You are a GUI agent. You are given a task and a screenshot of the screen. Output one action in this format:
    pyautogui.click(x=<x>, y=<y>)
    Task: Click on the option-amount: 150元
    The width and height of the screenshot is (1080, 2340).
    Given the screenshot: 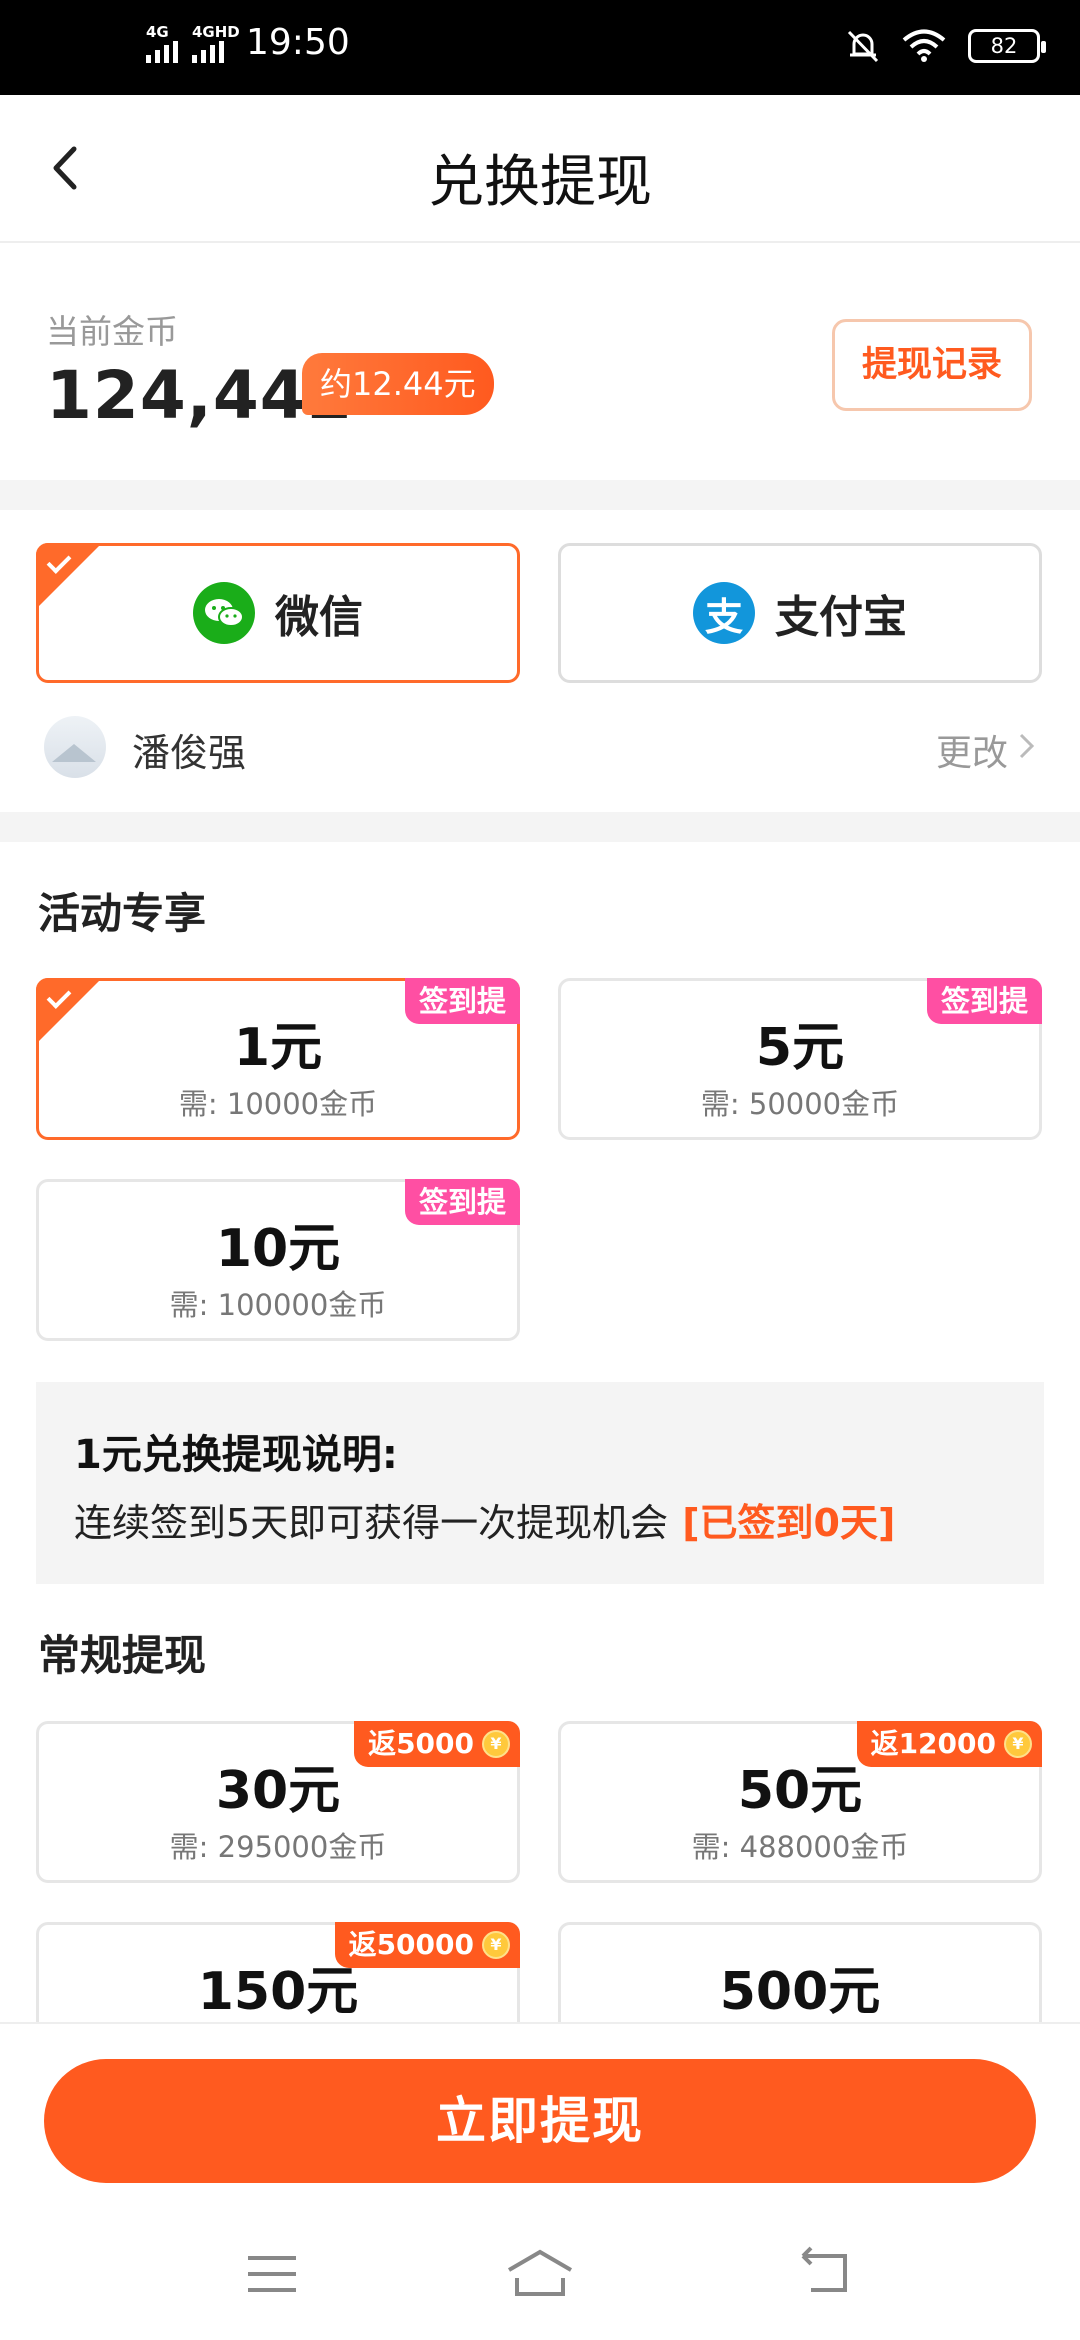 What is the action you would take?
    pyautogui.click(x=278, y=1992)
    